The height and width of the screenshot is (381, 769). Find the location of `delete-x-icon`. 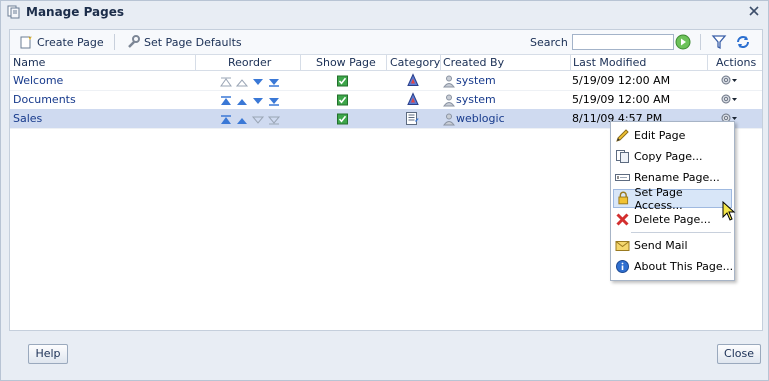

delete-x-icon is located at coordinates (622, 219).